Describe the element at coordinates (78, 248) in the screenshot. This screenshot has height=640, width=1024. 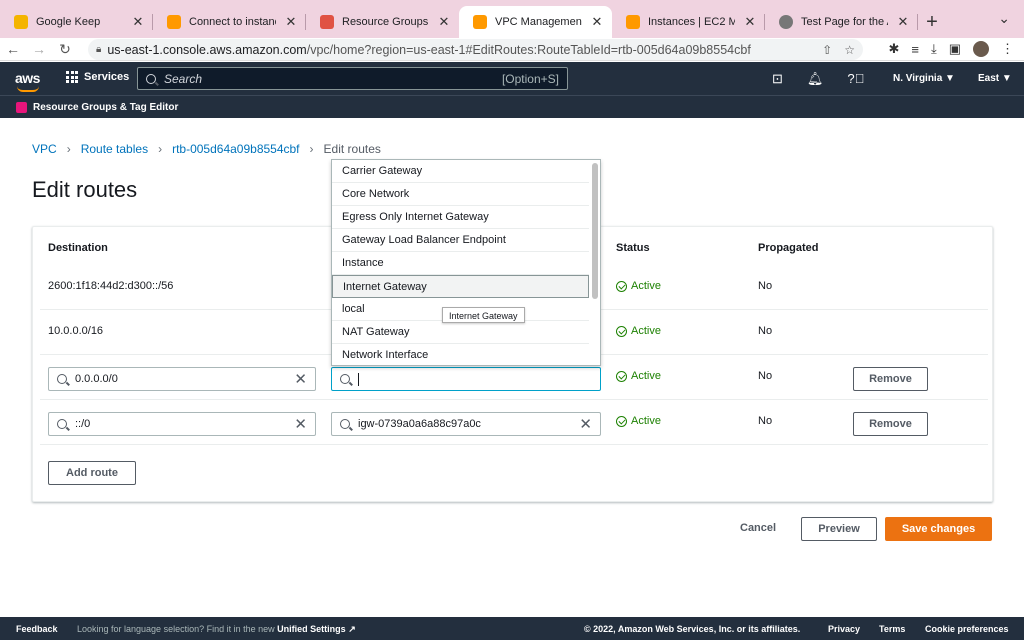
I see `column-header-destination: Destination` at that location.